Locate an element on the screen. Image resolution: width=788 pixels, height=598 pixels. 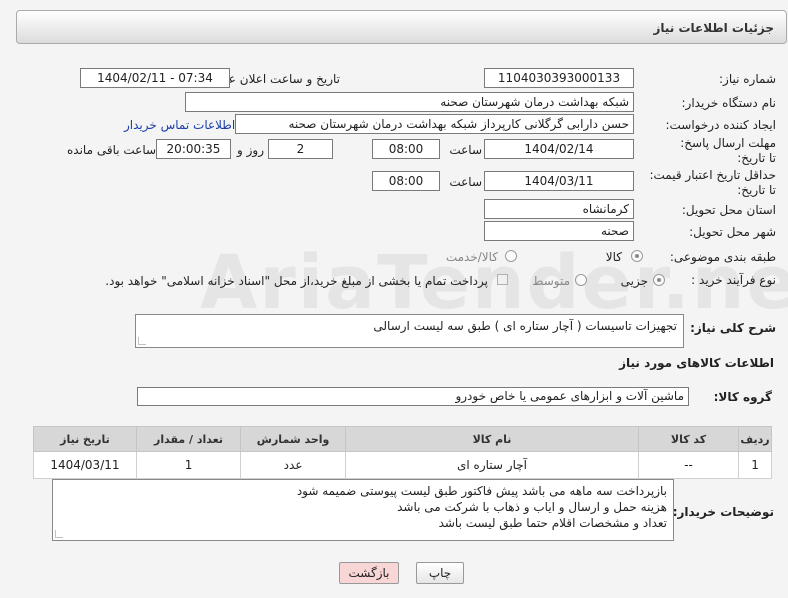
table-row: 1 -- آچار ستاره ای عدد 1 1404/03/11 is located at coordinates (402, 465).